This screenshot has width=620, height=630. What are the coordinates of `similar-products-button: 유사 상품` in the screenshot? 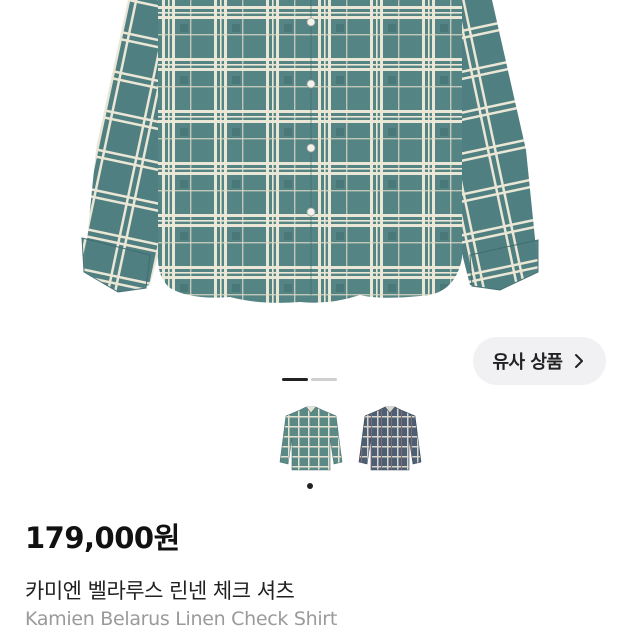 It's located at (539, 361).